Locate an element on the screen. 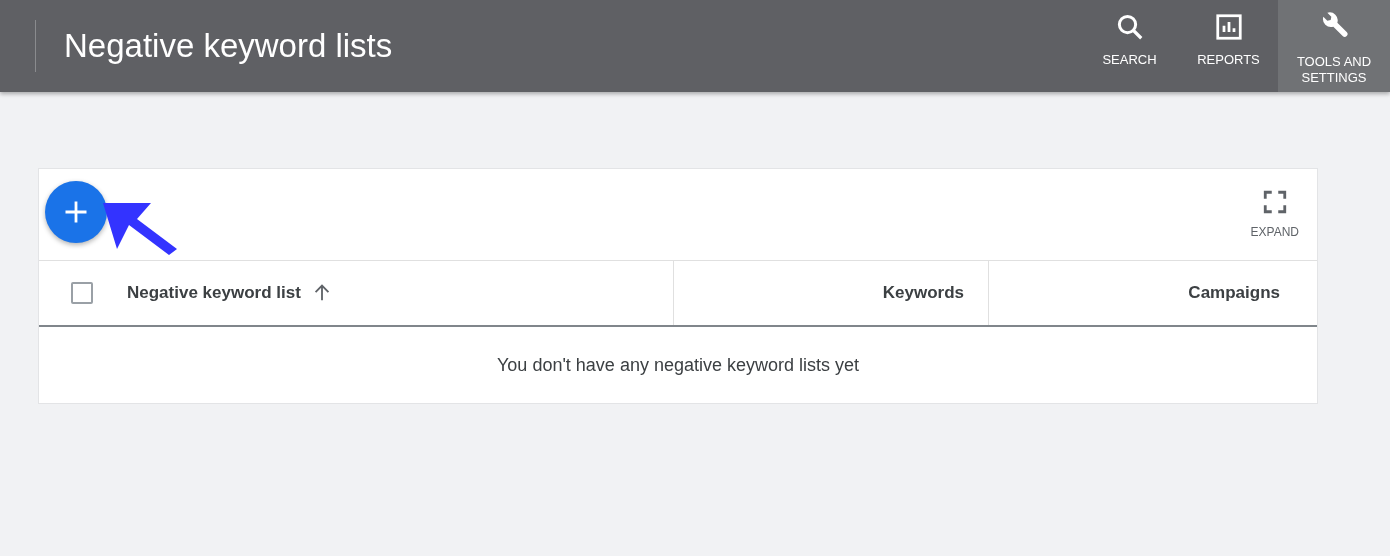  checkbox is located at coordinates (82, 293).